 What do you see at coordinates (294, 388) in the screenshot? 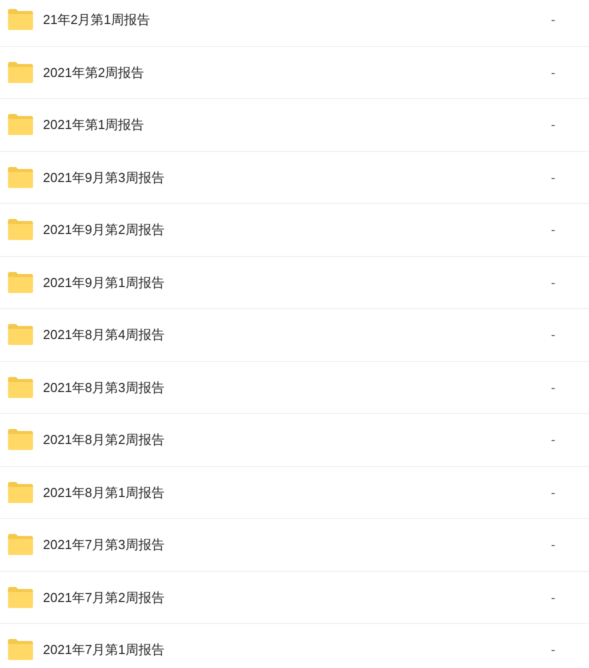
I see `file-row: 2021年8月第3周报告 -` at bounding box center [294, 388].